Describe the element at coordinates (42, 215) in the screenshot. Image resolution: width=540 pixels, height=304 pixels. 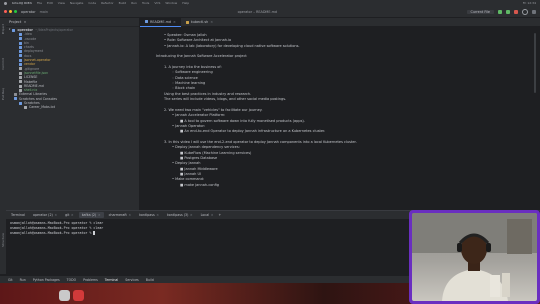
I see `terminal-tab-label: operator (2)` at that location.